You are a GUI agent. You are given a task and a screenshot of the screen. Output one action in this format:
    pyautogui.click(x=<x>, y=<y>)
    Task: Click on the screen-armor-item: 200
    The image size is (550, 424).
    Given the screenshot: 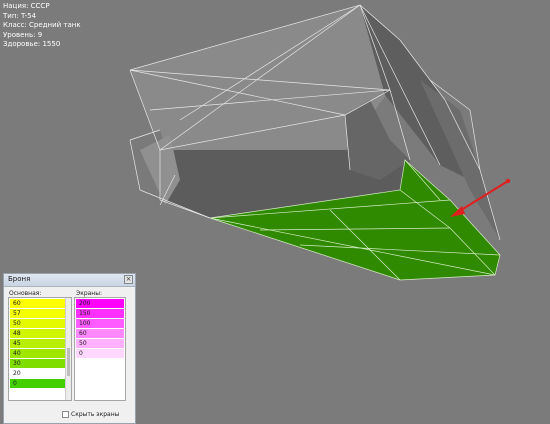 What is the action you would take?
    pyautogui.click(x=100, y=303)
    